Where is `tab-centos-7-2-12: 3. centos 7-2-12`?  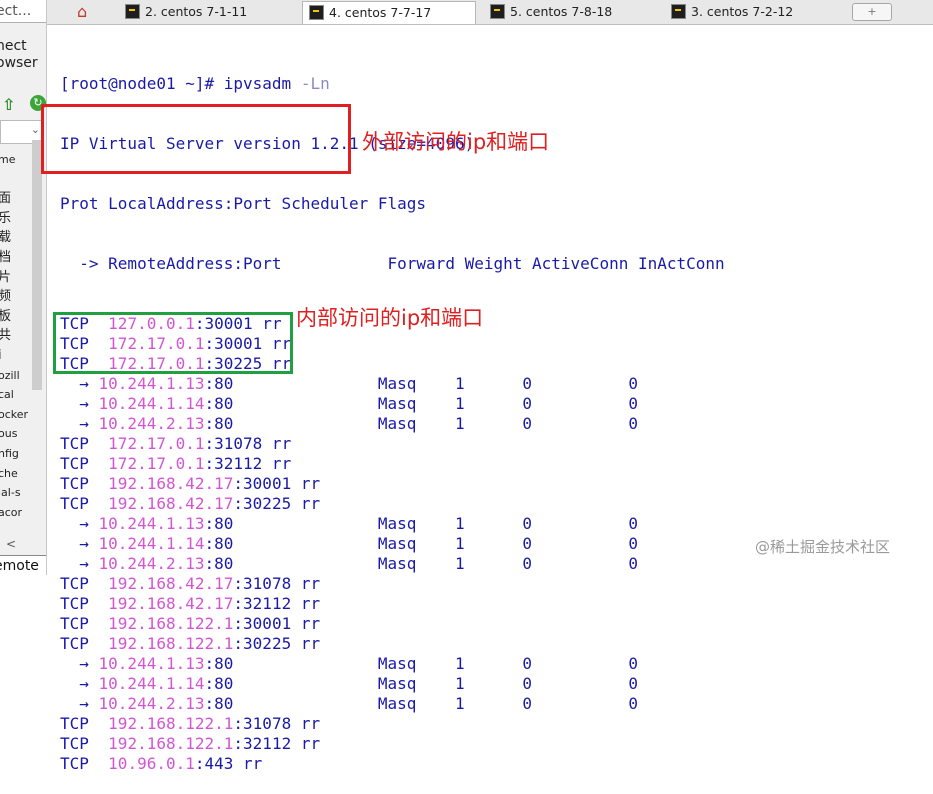
tab-centos-7-2-12: 3. centos 7-2-12 is located at coordinates (732, 12).